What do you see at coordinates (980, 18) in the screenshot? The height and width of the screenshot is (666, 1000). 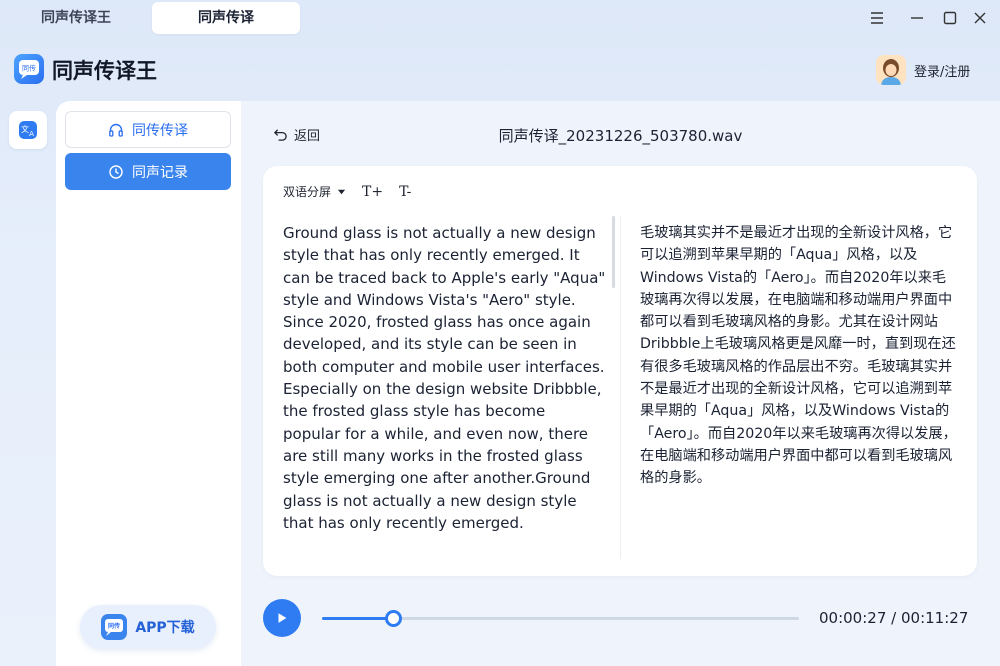 I see `close-icon` at bounding box center [980, 18].